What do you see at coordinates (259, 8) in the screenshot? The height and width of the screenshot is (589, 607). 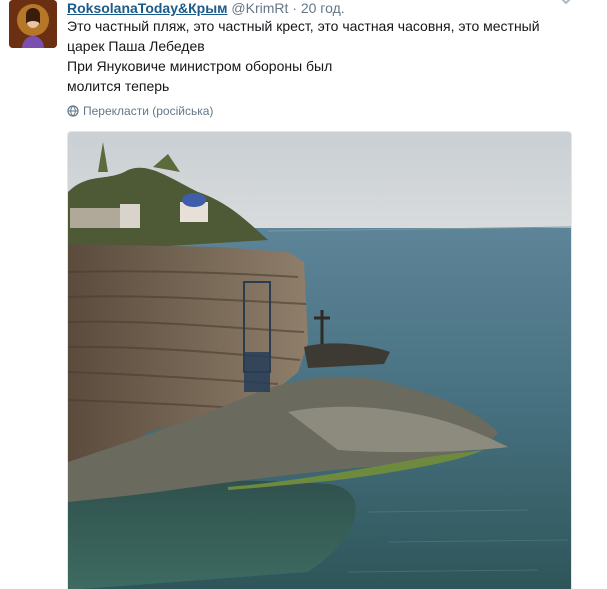 I see `author-handle: @KrimRt` at bounding box center [259, 8].